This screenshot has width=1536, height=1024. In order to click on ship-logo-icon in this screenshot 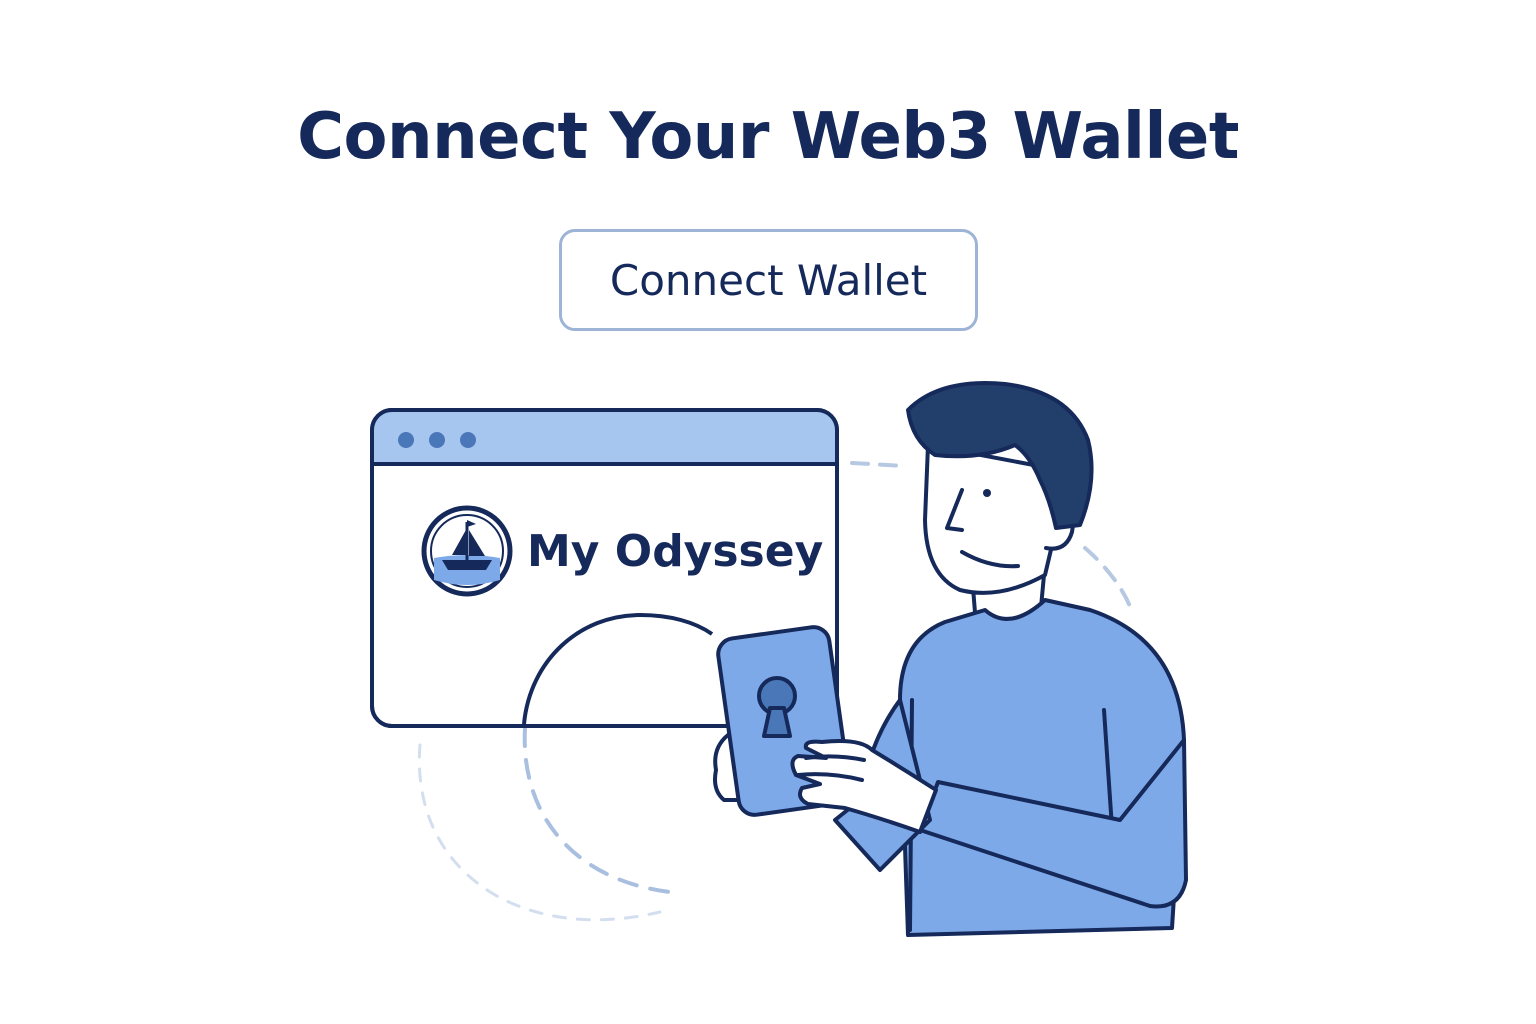, I will do `click(467, 551)`.